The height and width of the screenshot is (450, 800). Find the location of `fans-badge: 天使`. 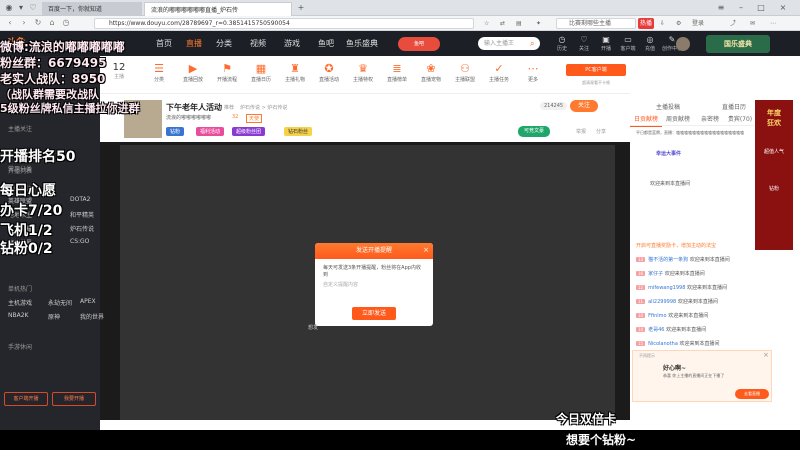

fans-badge: 天使 is located at coordinates (254, 118).